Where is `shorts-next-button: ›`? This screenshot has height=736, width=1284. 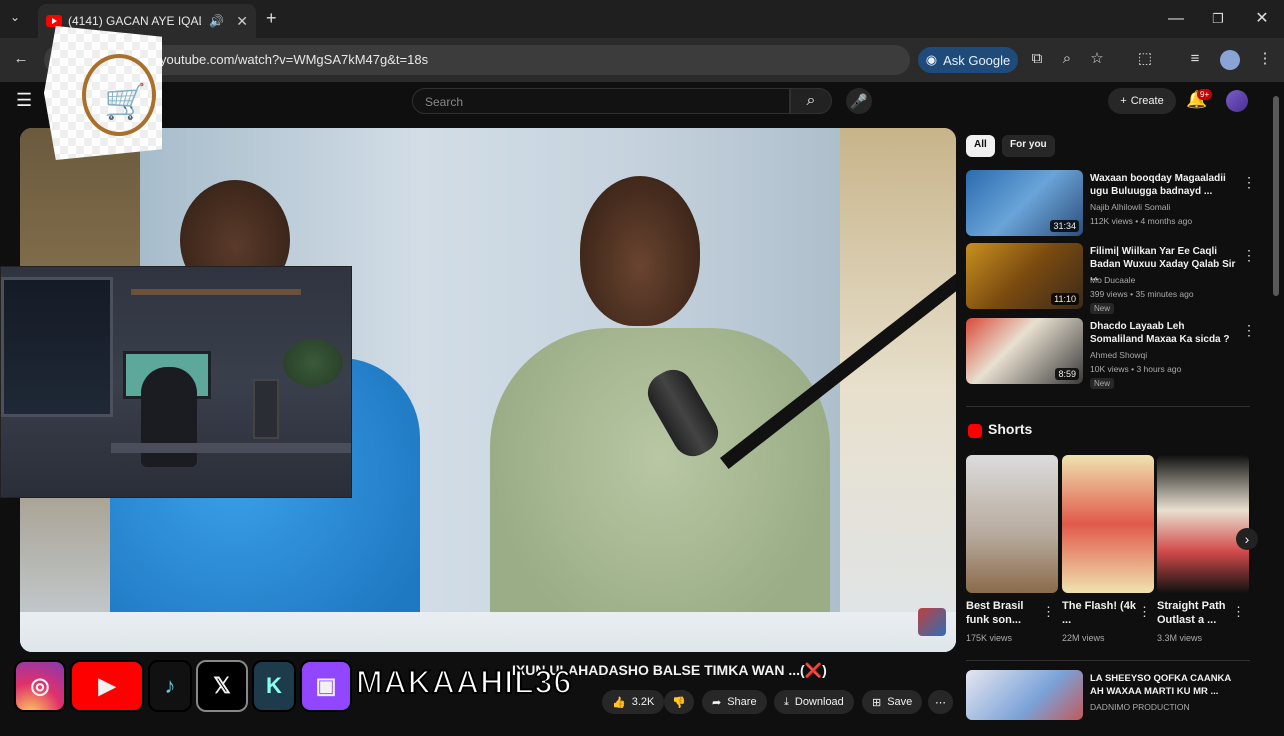
shorts-next-button: › is located at coordinates (1247, 539).